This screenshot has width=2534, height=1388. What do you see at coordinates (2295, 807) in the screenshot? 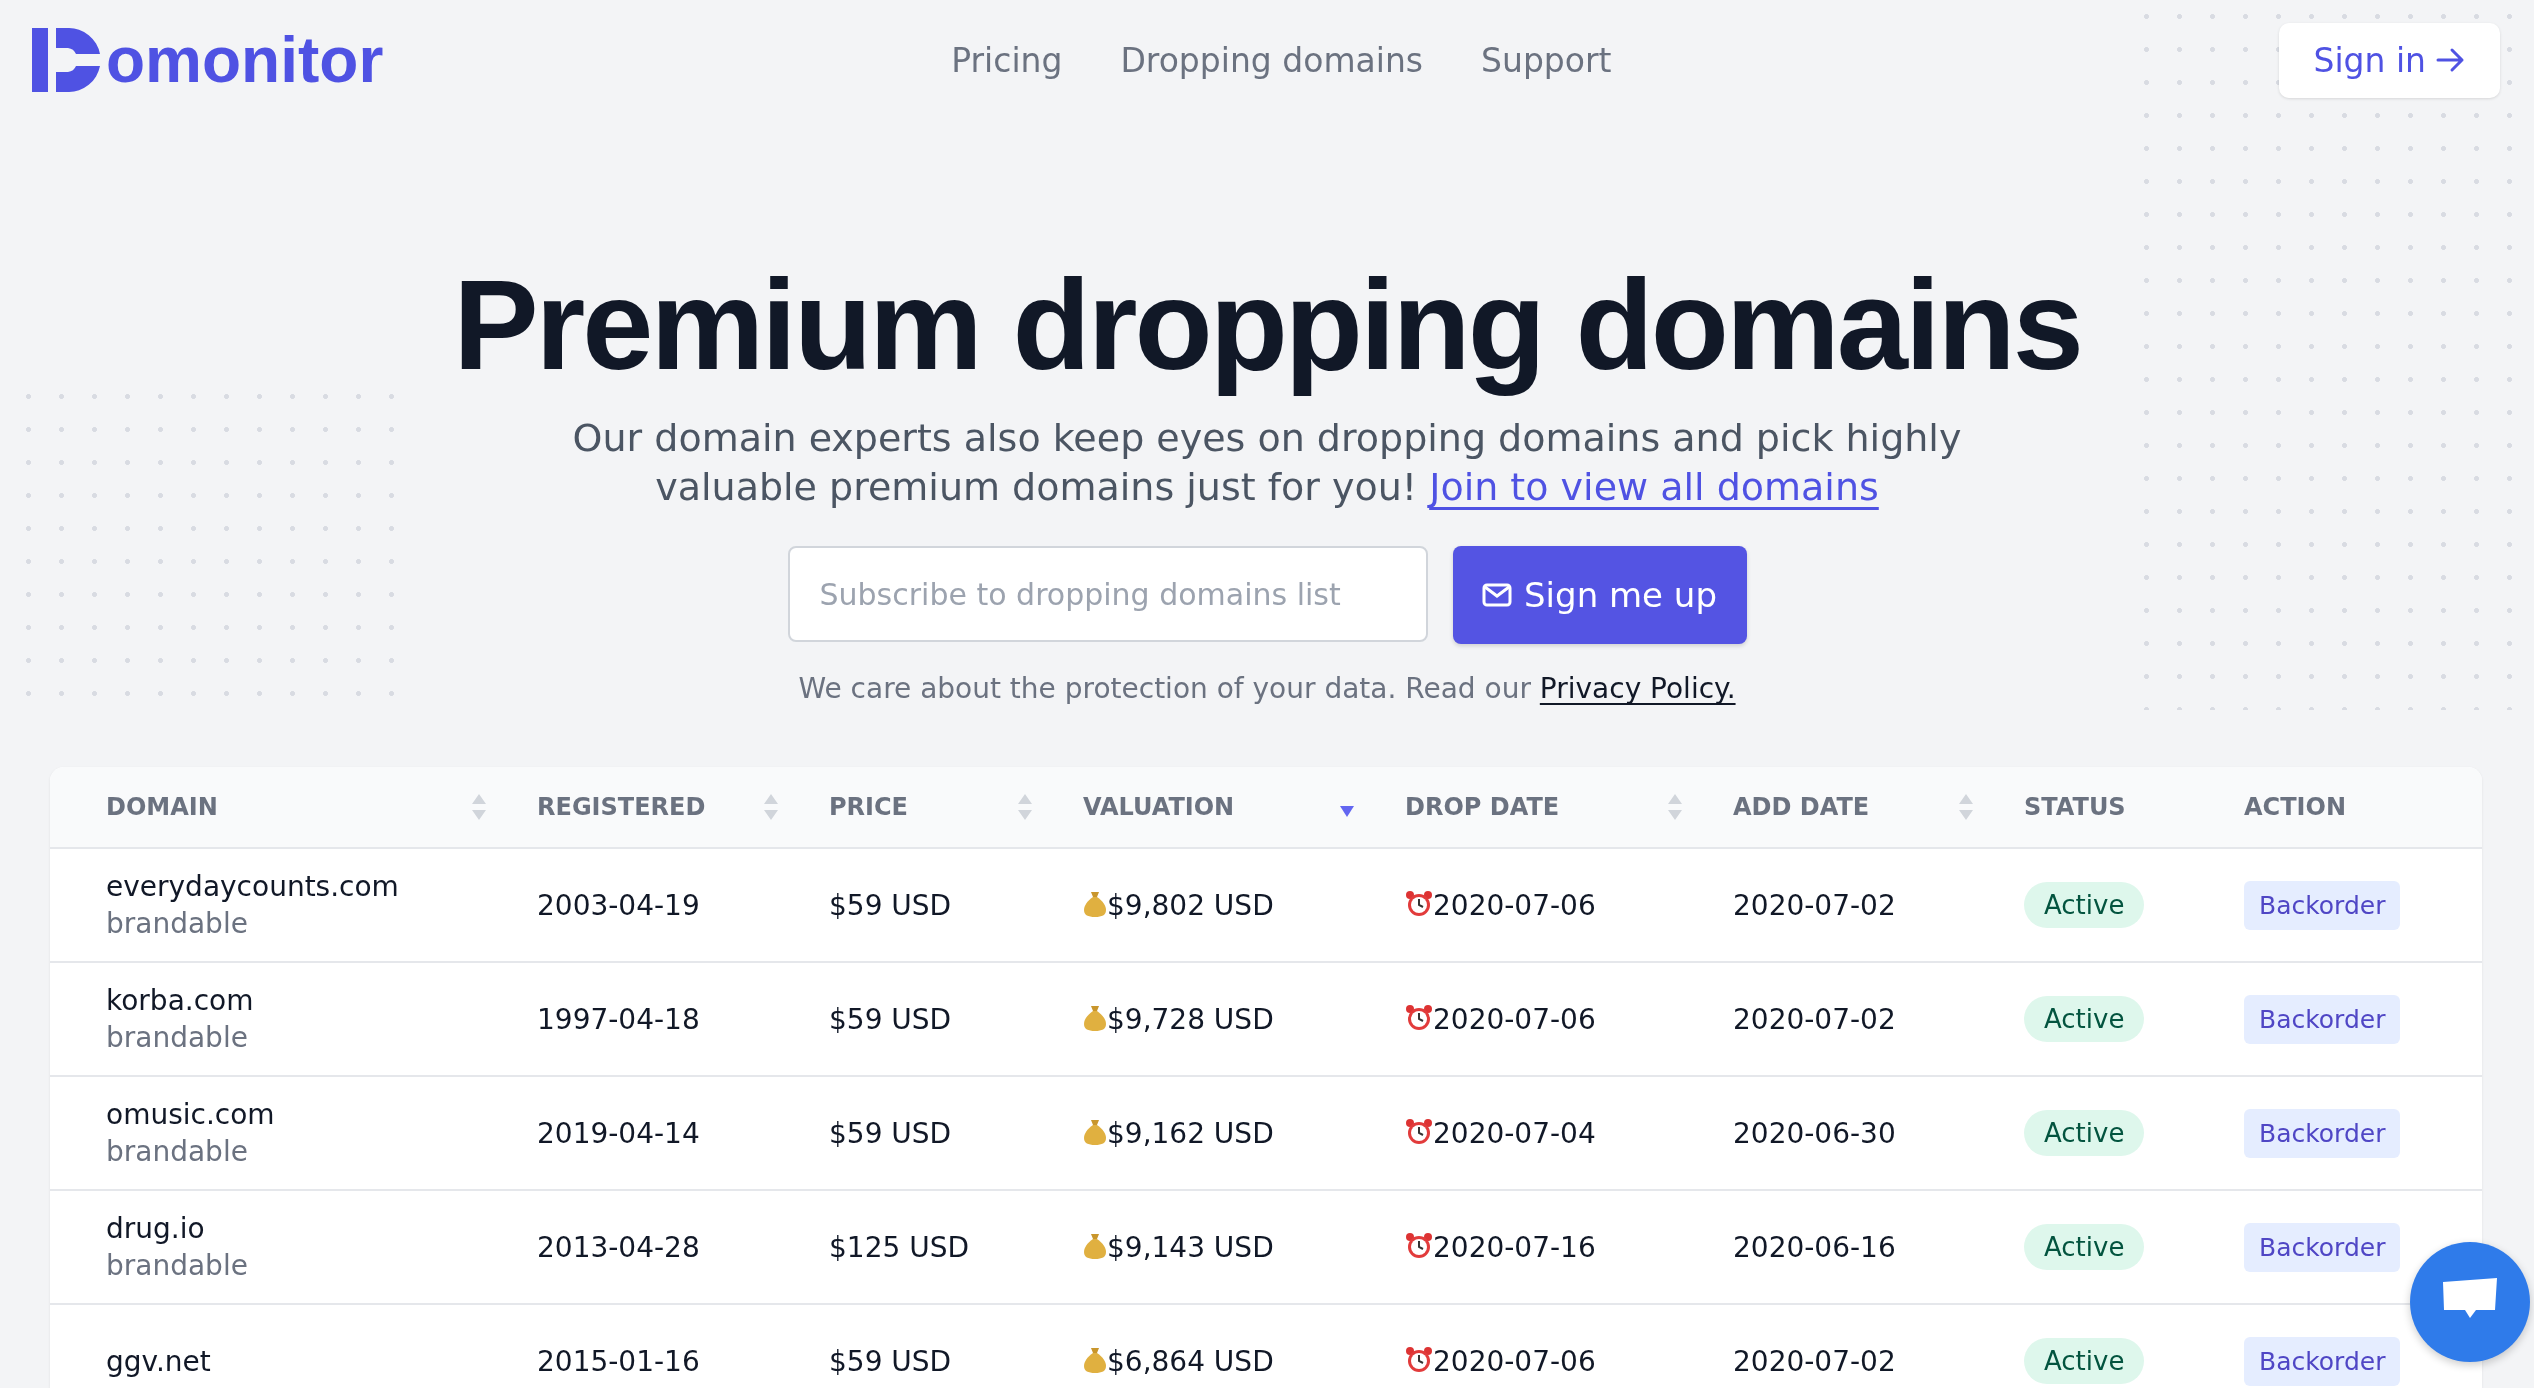
I see `column-header: ACTION` at bounding box center [2295, 807].